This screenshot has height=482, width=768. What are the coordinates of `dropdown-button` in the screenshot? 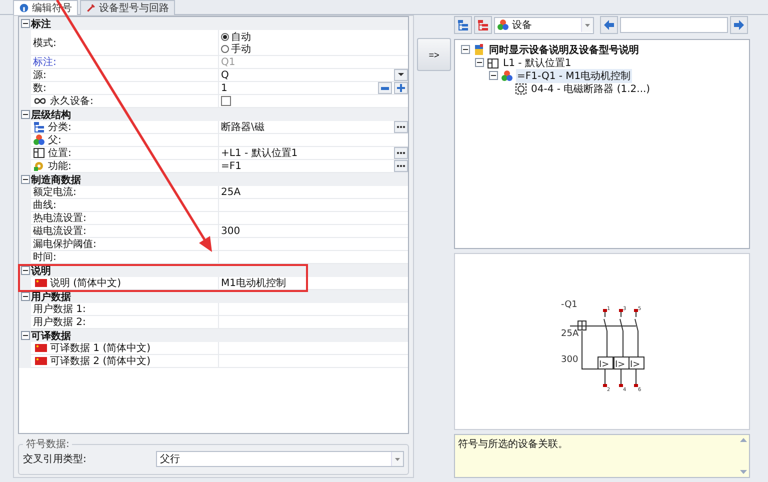 It's located at (401, 75).